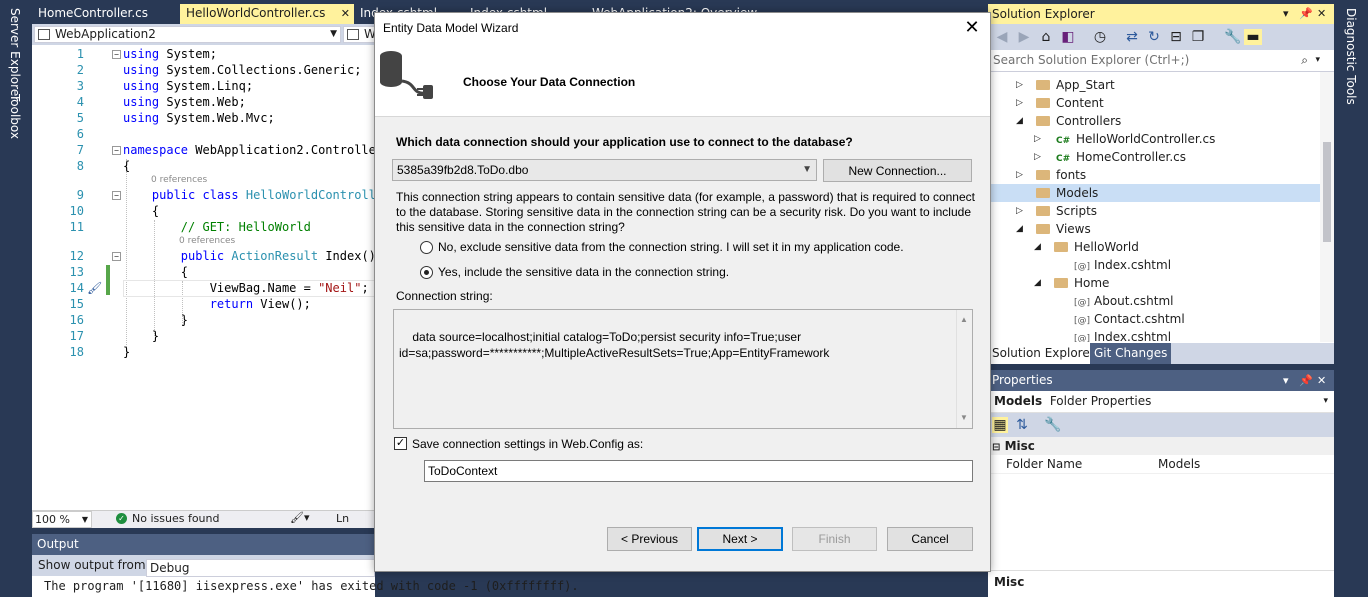 This screenshot has width=1368, height=597. What do you see at coordinates (188, 86) in the screenshot?
I see `code-line: using System.Linq;` at bounding box center [188, 86].